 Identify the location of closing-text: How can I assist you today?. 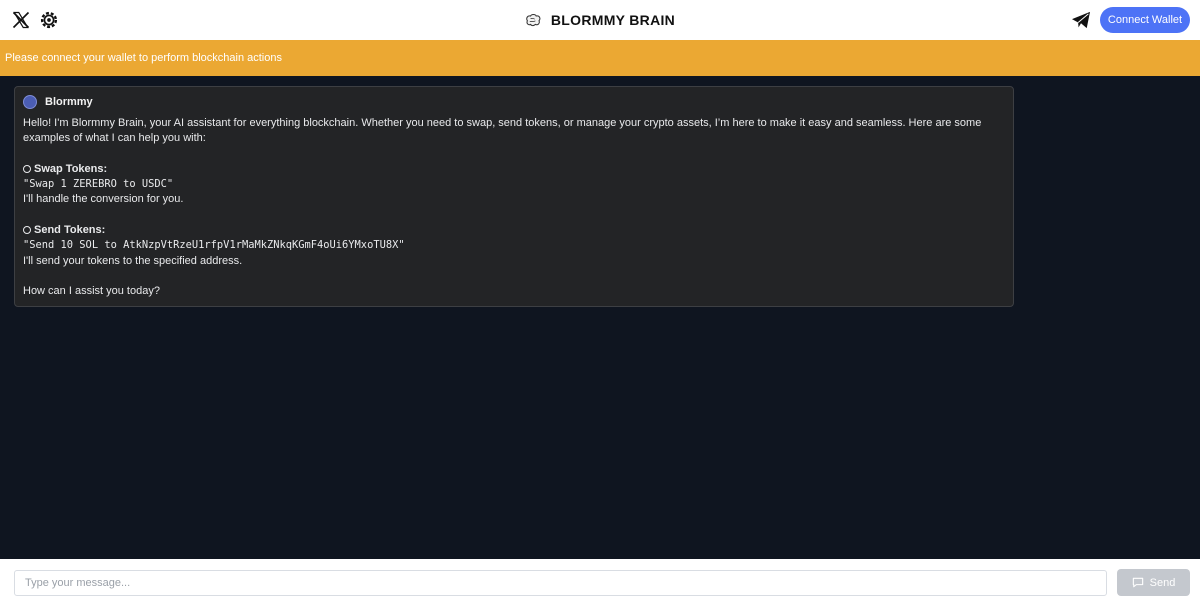
(91, 291).